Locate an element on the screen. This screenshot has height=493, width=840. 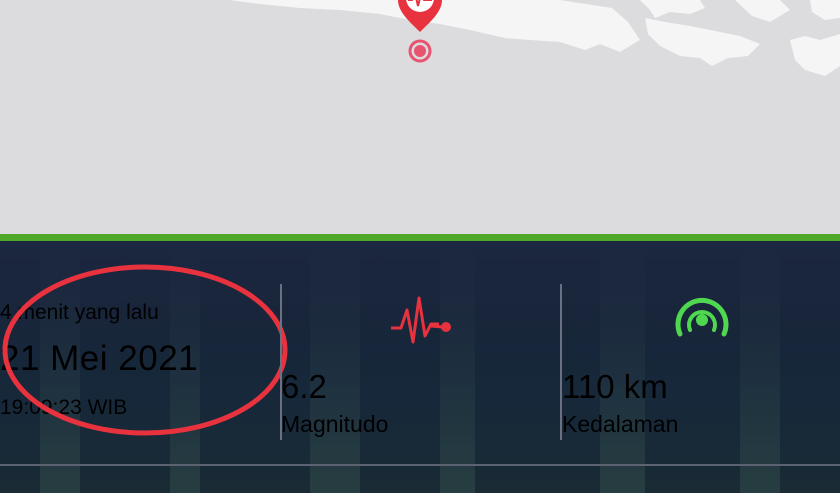
red-annotation-circle is located at coordinates (145, 350).